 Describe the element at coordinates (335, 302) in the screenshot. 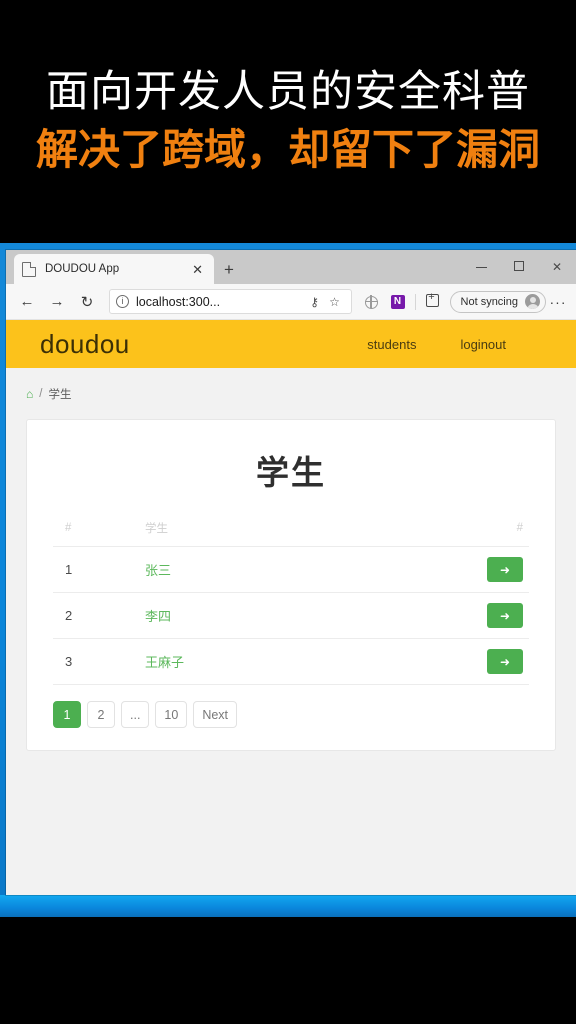

I see `bookmark-star-icon: ☆` at that location.